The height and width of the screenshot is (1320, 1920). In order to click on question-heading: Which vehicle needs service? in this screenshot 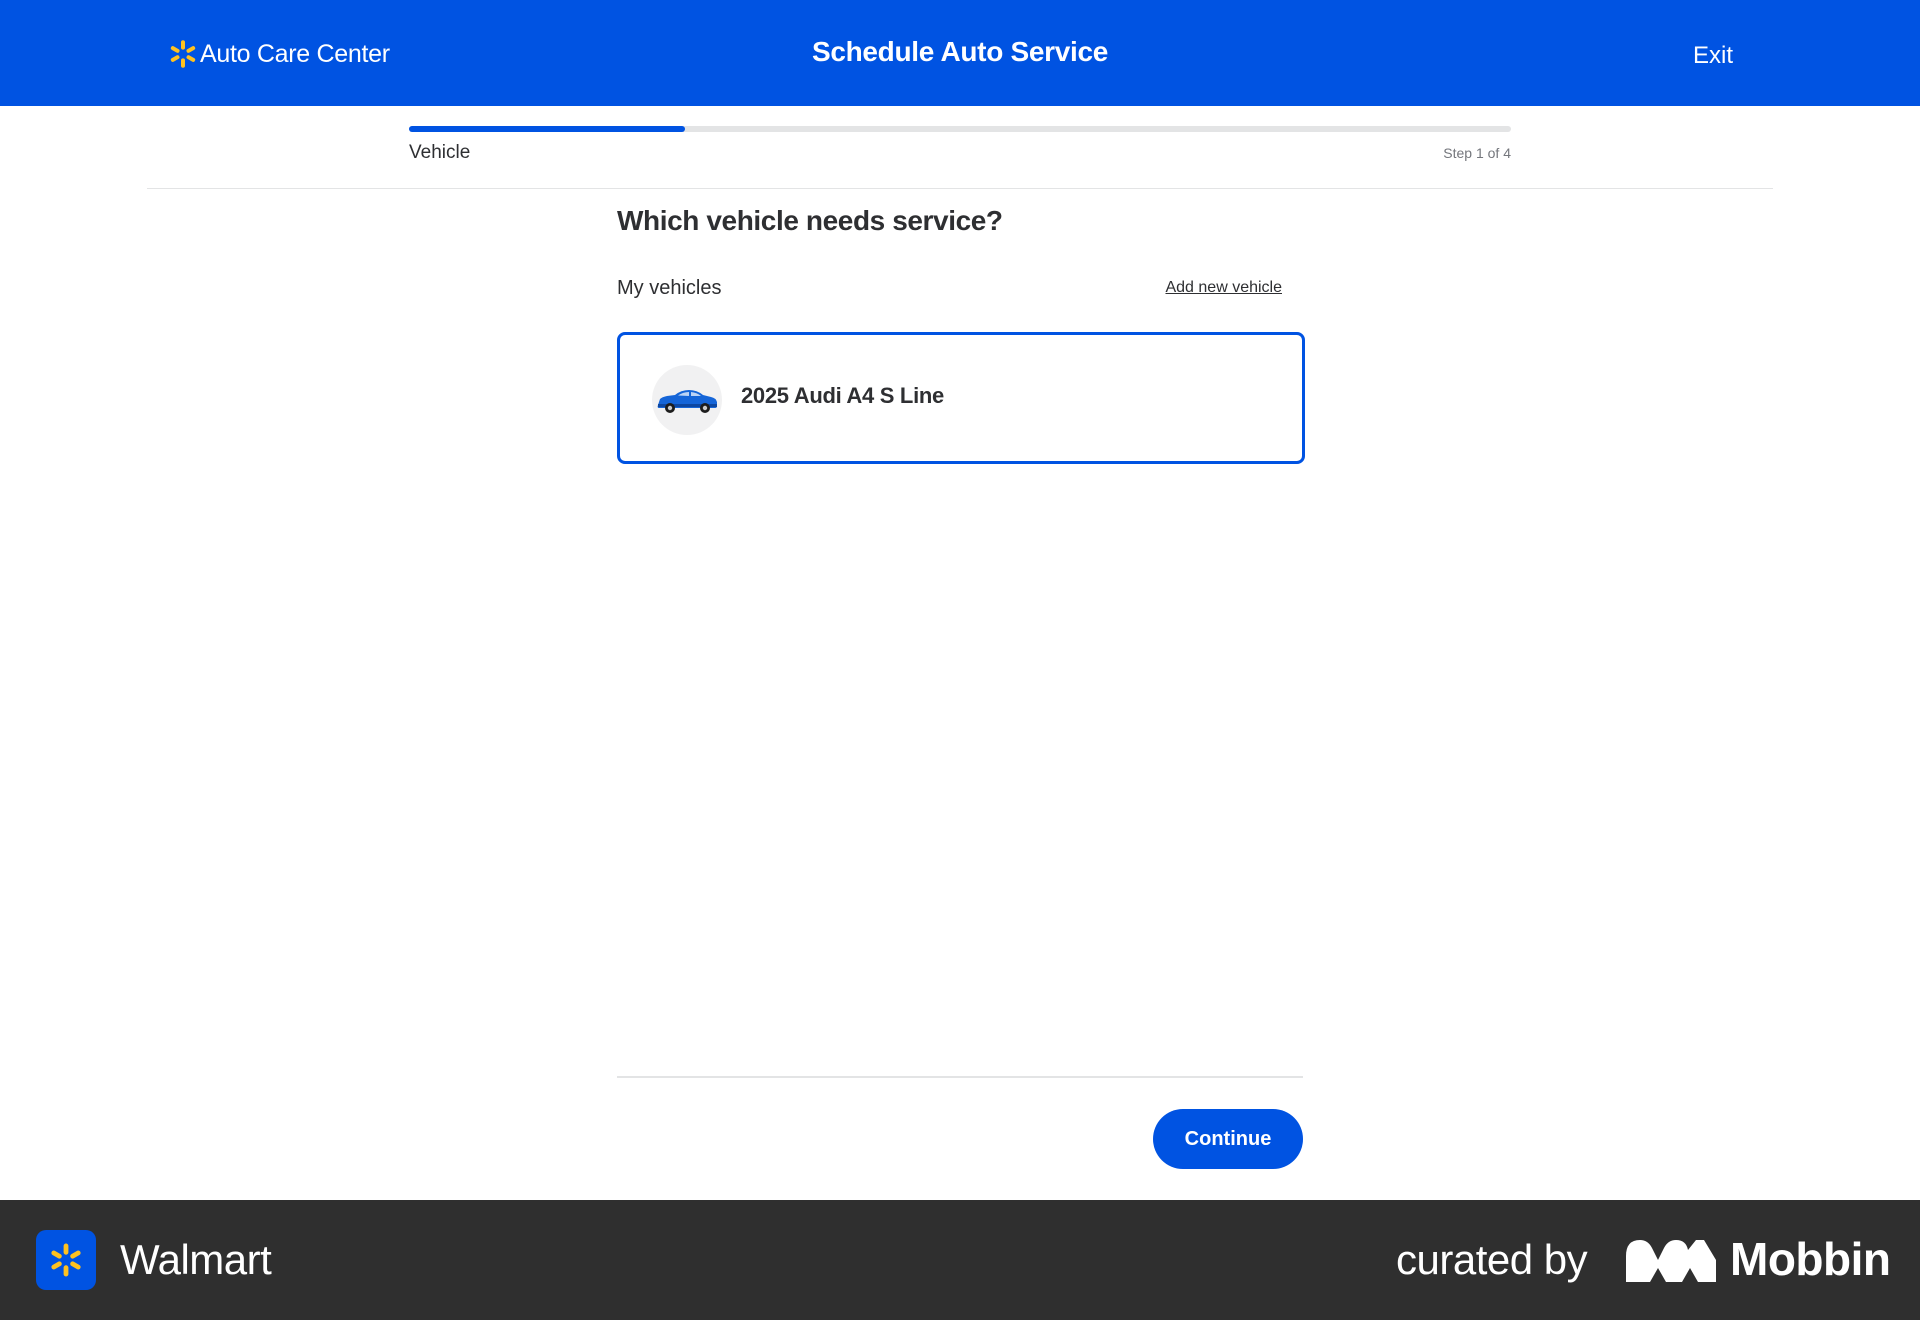, I will do `click(810, 220)`.